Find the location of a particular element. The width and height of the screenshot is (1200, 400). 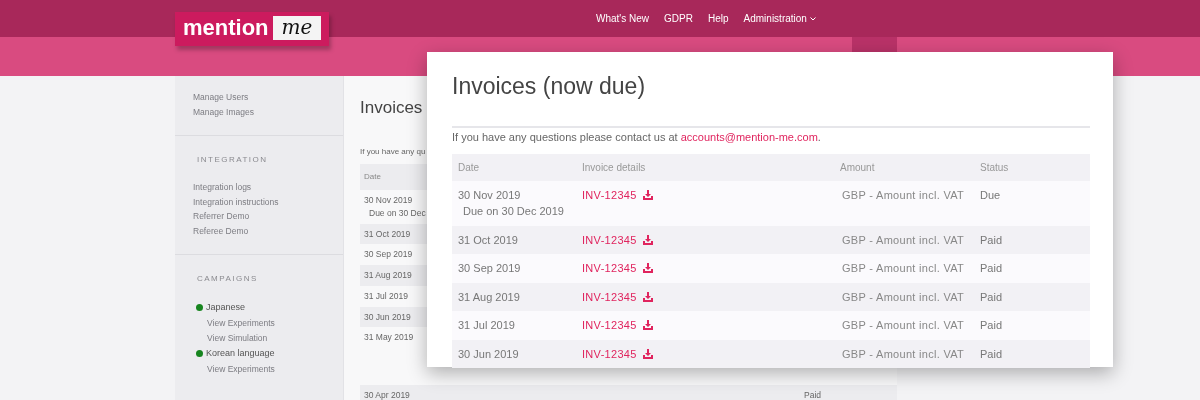

nav-link: Administration is located at coordinates (779, 18).